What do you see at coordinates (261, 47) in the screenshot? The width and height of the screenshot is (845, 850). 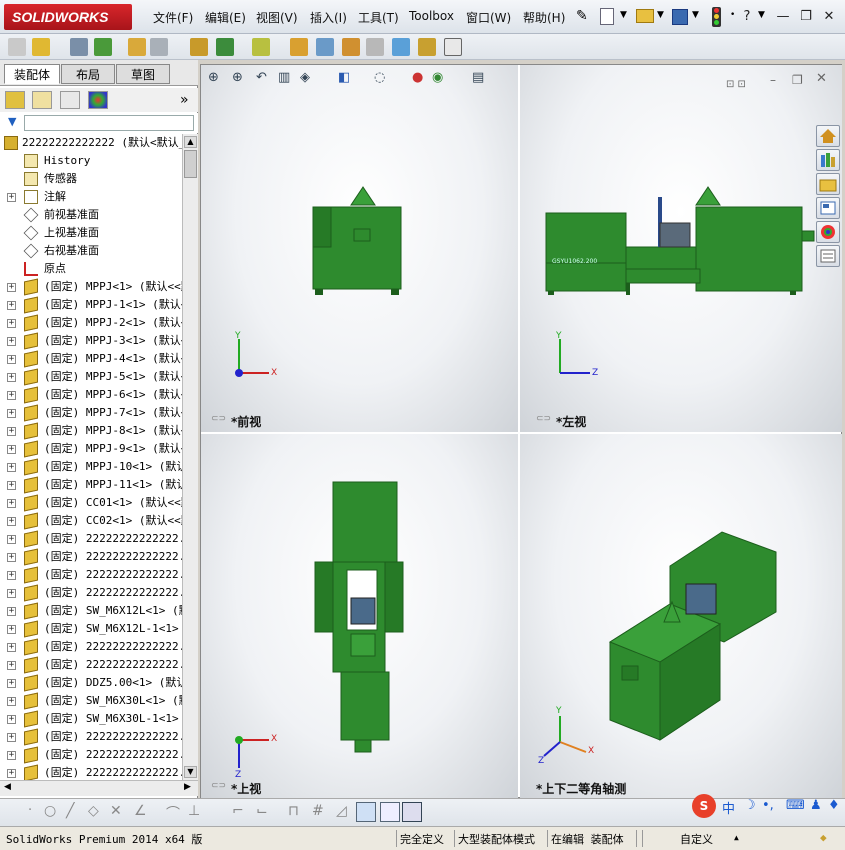 I see `reference-geometry-icon` at bounding box center [261, 47].